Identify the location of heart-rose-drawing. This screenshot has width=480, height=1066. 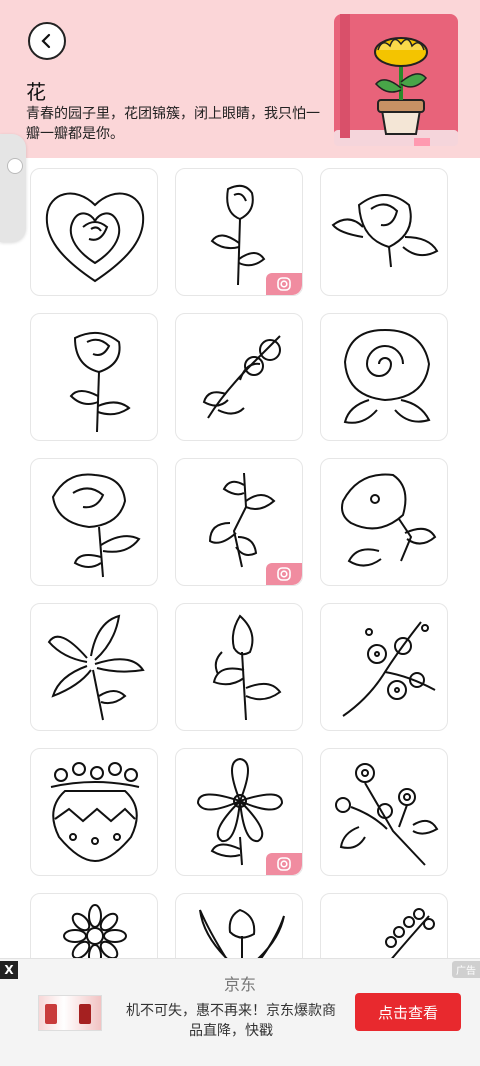
(95, 237).